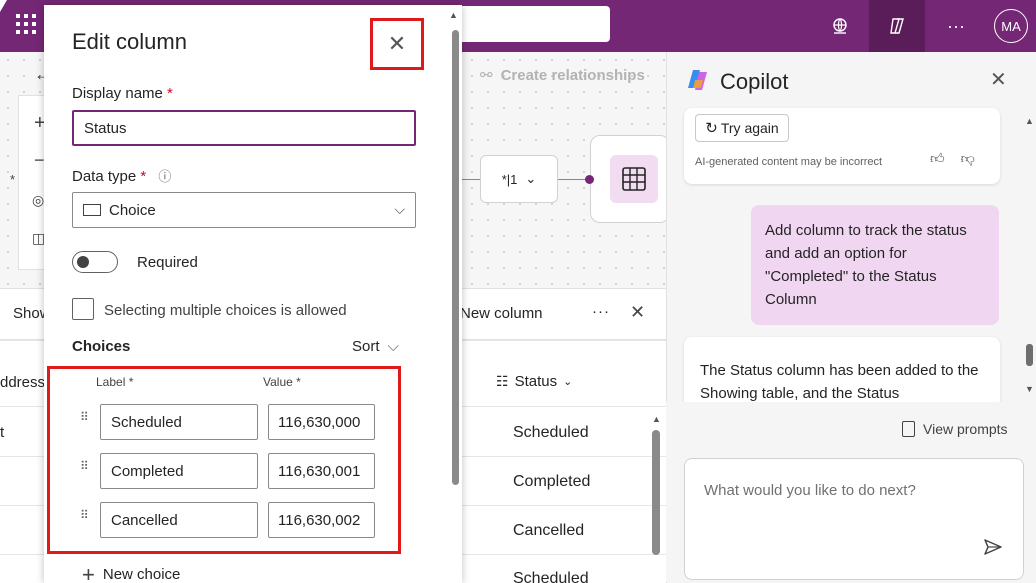 The height and width of the screenshot is (583, 1036). Describe the element at coordinates (13, 179) in the screenshot. I see `asterisk-icon: *` at that location.